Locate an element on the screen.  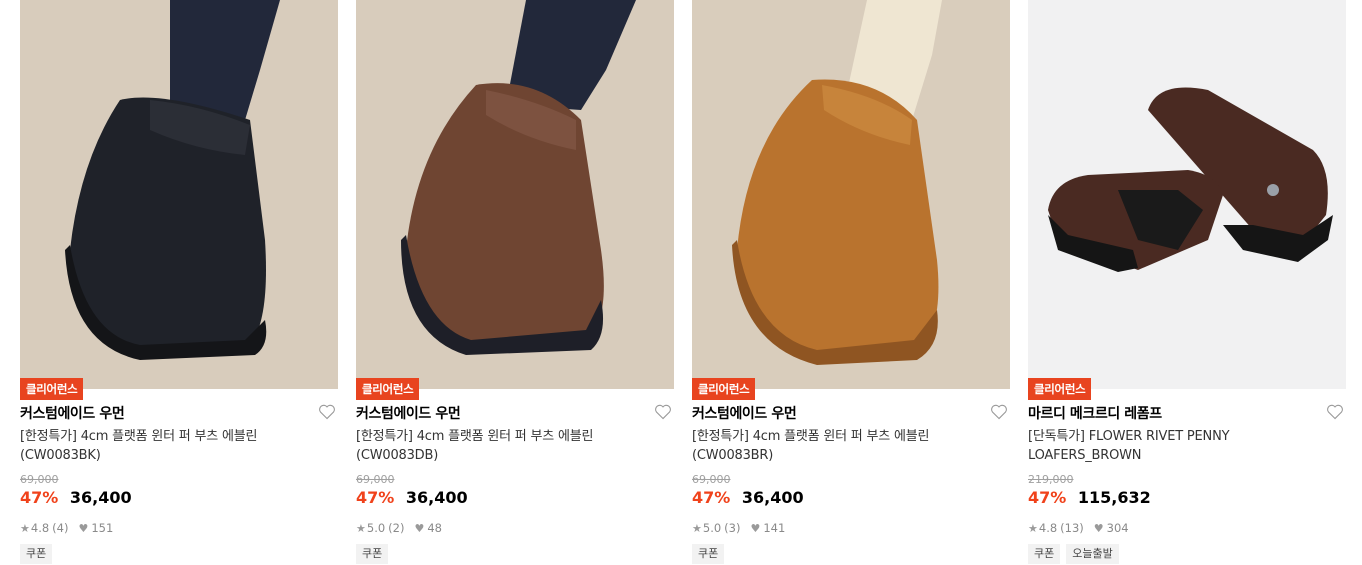
product-meta: ★ 5.0 (3) ♥ 141 is located at coordinates (738, 528).